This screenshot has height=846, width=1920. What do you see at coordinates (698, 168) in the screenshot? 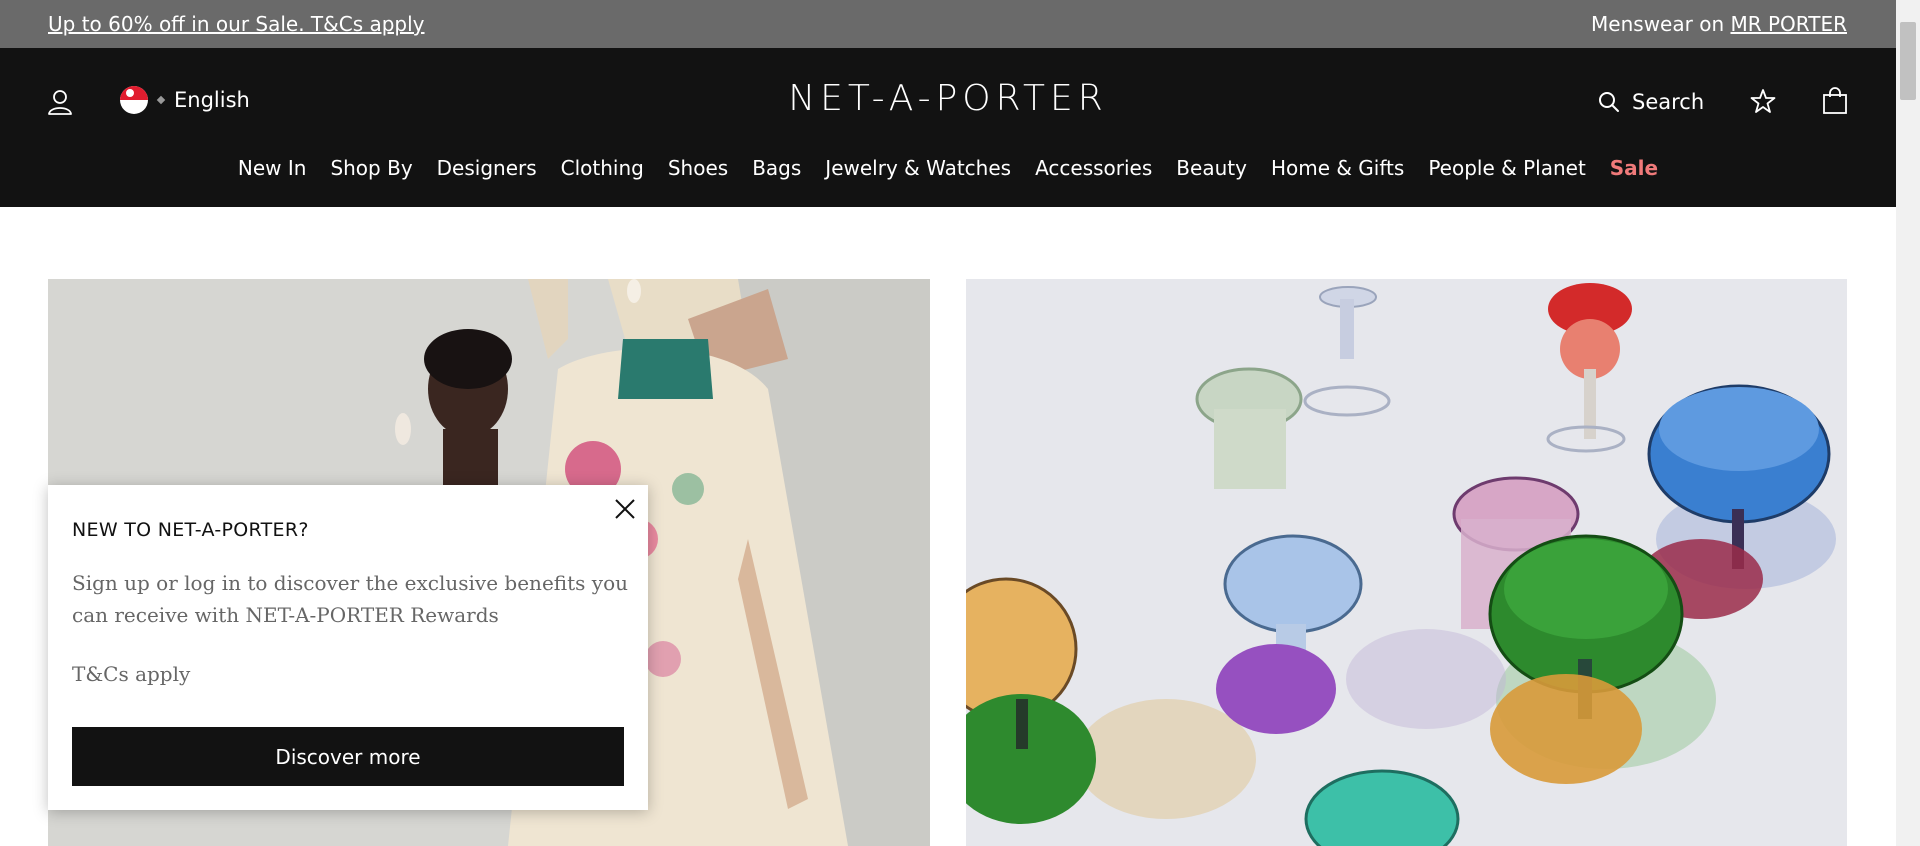
I see `nav-item-shoes: Shoes` at bounding box center [698, 168].